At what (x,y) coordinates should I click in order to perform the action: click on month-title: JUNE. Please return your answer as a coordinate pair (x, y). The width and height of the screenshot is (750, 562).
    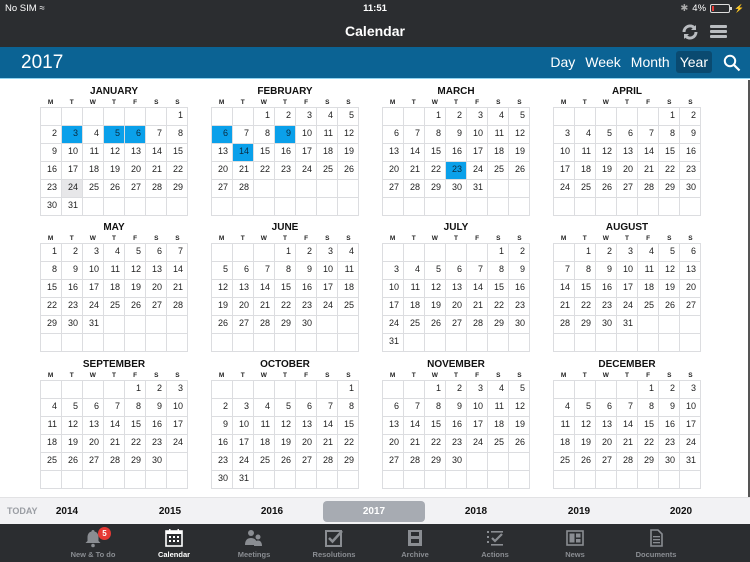
    Looking at the image, I should click on (285, 228).